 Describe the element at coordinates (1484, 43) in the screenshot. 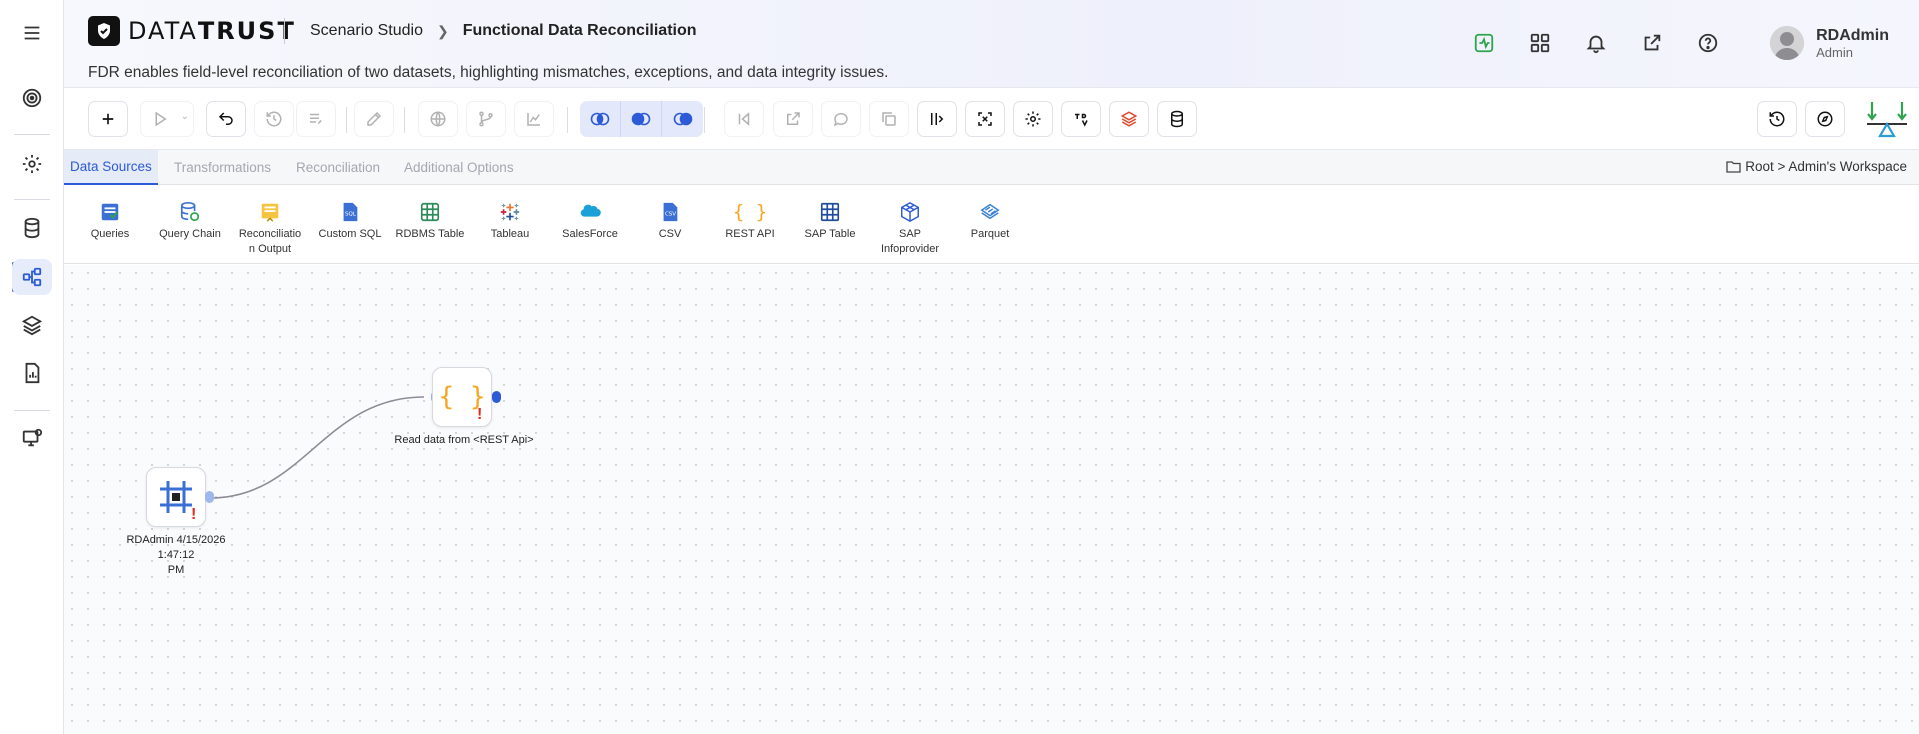

I see `health-icon` at that location.